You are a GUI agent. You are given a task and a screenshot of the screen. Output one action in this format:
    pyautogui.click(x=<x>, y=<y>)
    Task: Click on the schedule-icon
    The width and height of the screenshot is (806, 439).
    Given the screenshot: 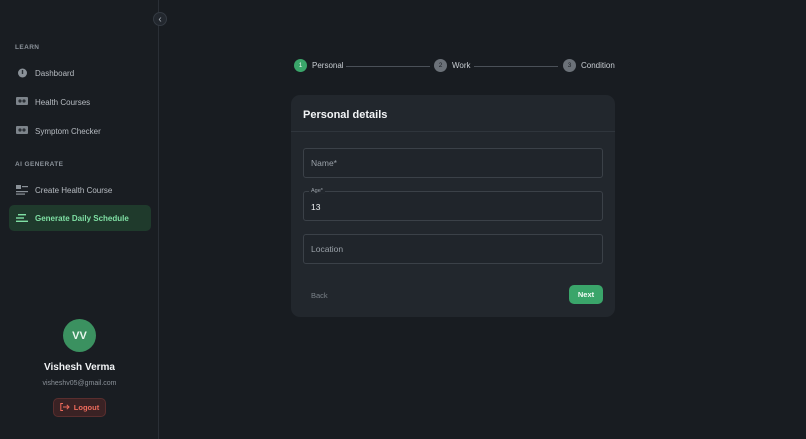 What is the action you would take?
    pyautogui.click(x=22, y=218)
    